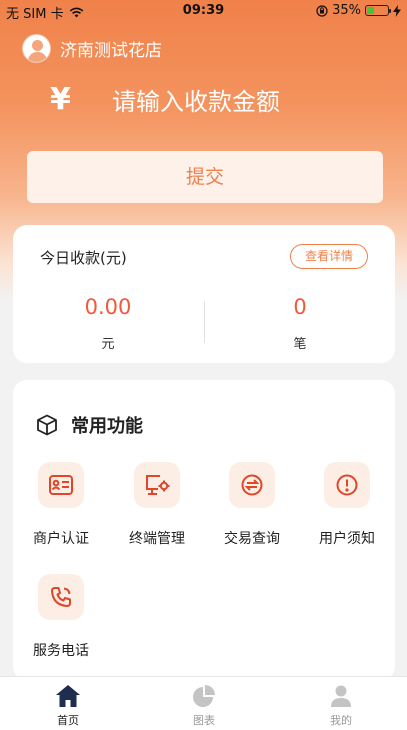  Describe the element at coordinates (205, 177) in the screenshot. I see `submit-button: 提交` at that location.